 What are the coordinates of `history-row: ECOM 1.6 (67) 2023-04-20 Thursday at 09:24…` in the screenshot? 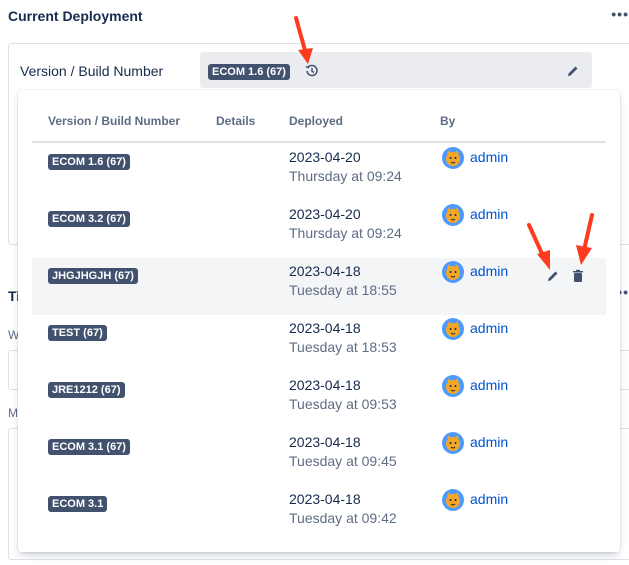 It's located at (319, 172).